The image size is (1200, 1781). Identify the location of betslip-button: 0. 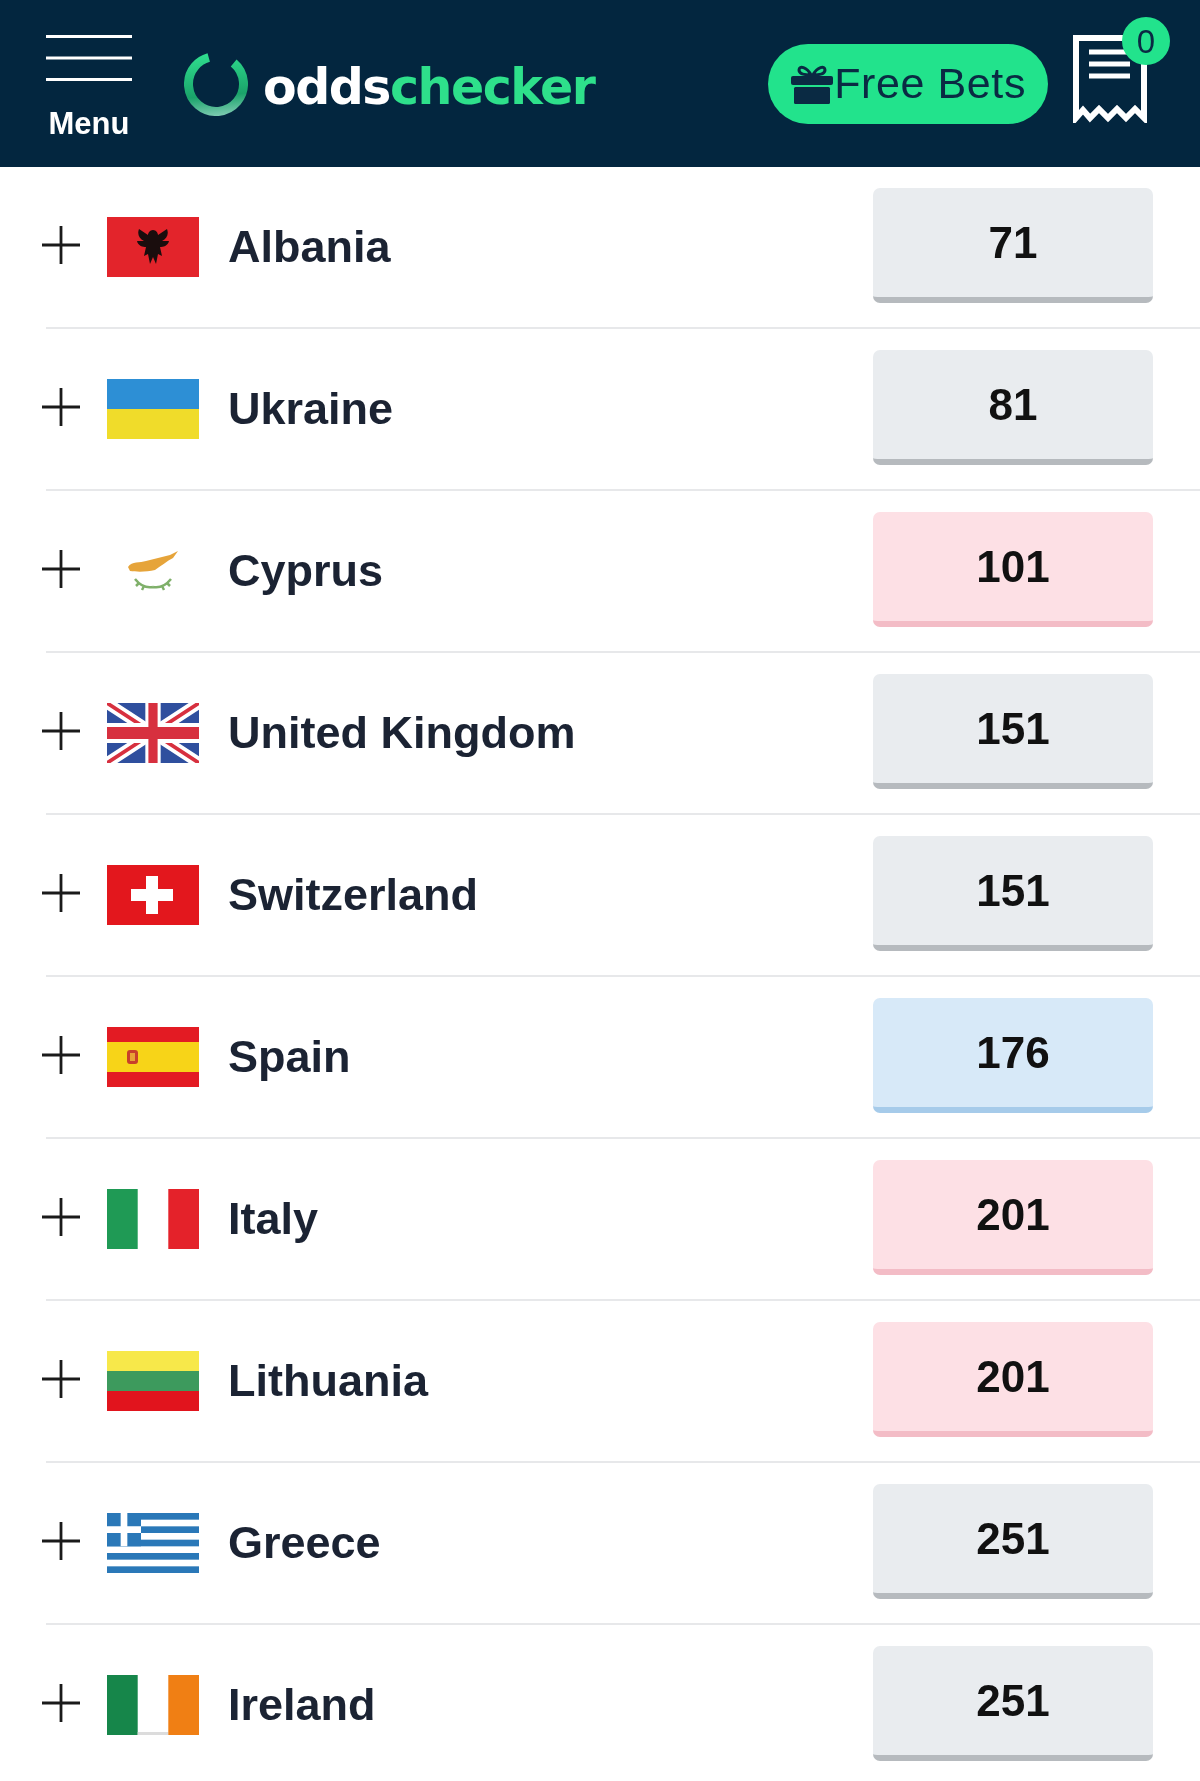
(1121, 70).